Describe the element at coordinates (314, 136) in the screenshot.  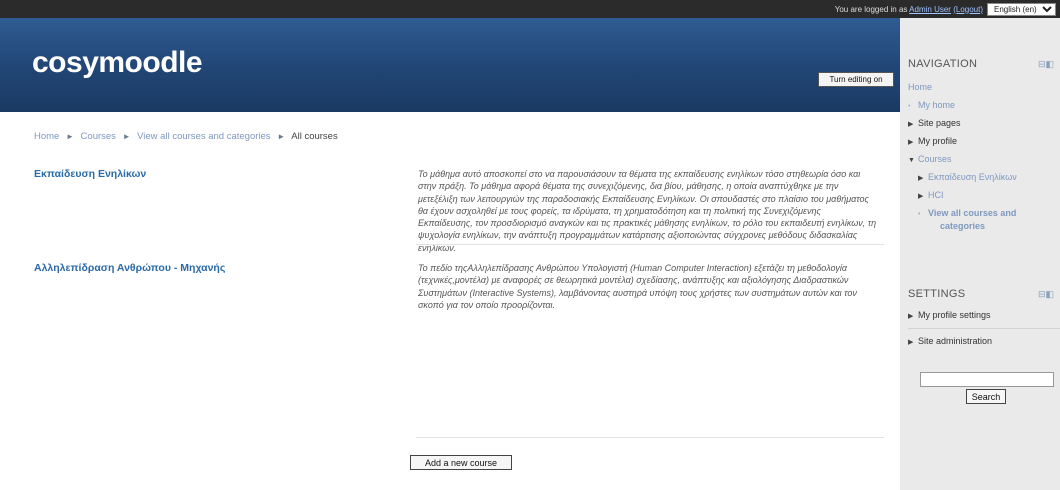
I see `breadcrumb-current: All courses` at that location.